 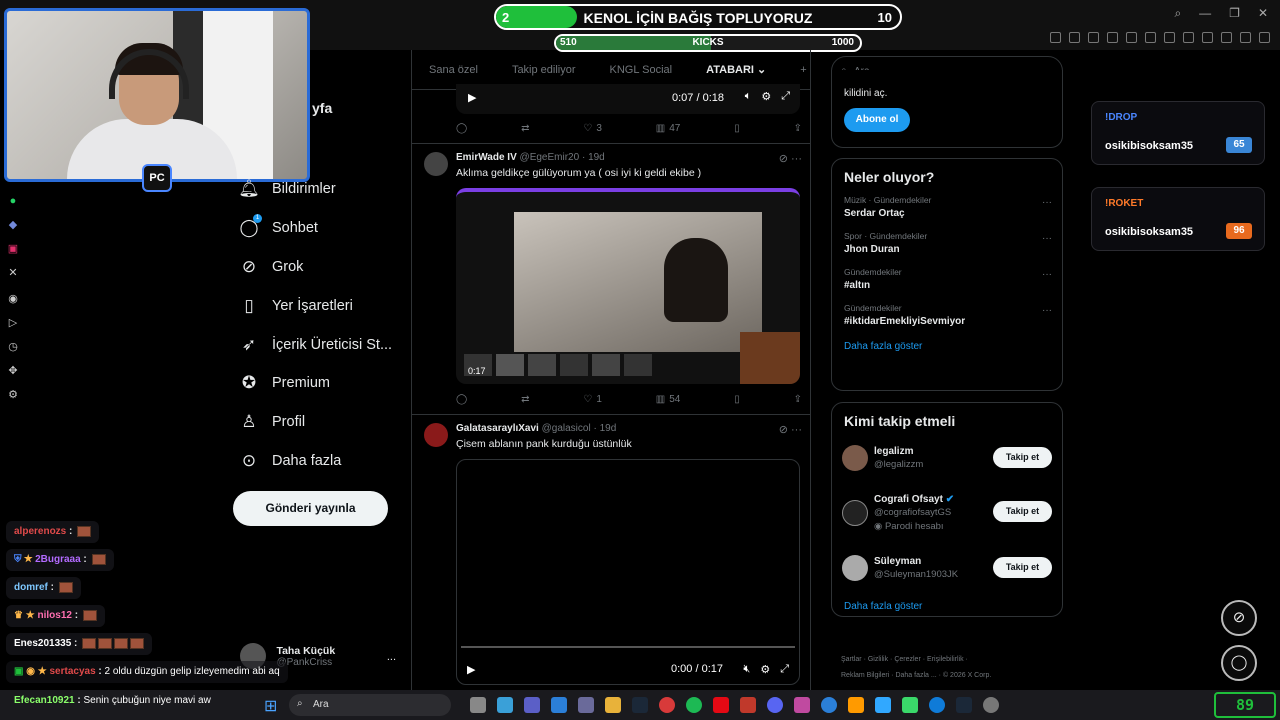 What do you see at coordinates (328, 305) in the screenshot?
I see `nav-item-bookmarks: ▯ Yer İşaretleri` at bounding box center [328, 305].